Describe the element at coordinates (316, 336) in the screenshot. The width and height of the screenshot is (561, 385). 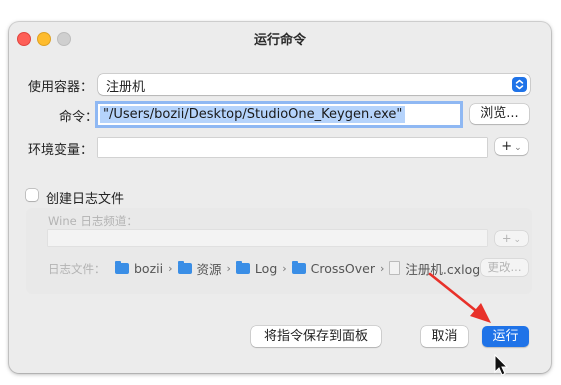
I see `save-command-button: 将指令保存到面板` at that location.